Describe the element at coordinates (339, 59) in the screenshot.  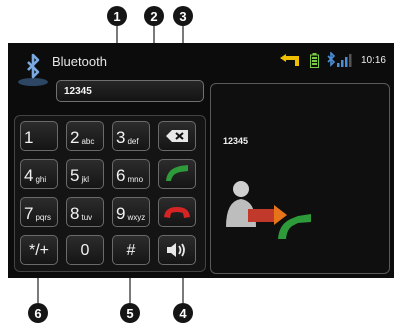
I see `signal-strength-icon` at that location.